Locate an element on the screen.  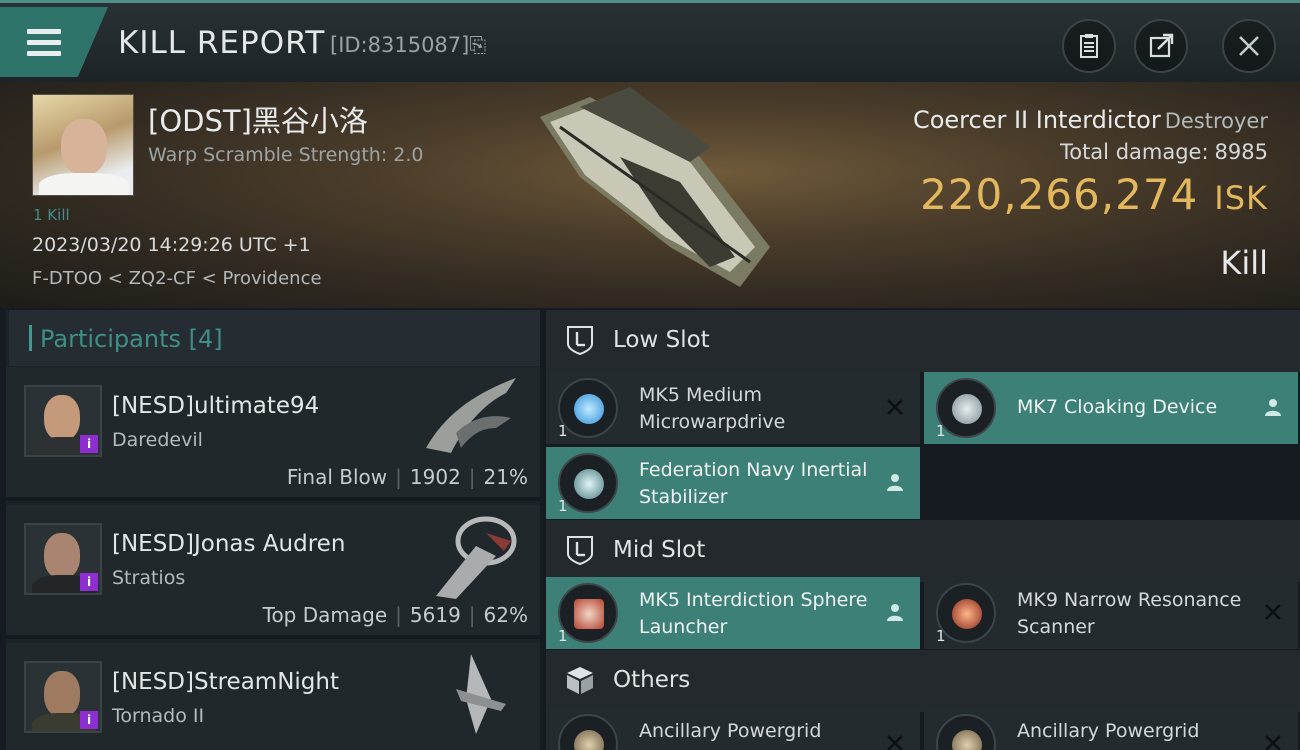
kill-location: F-DTOO < ZQ2-CF < Providence is located at coordinates (177, 278).